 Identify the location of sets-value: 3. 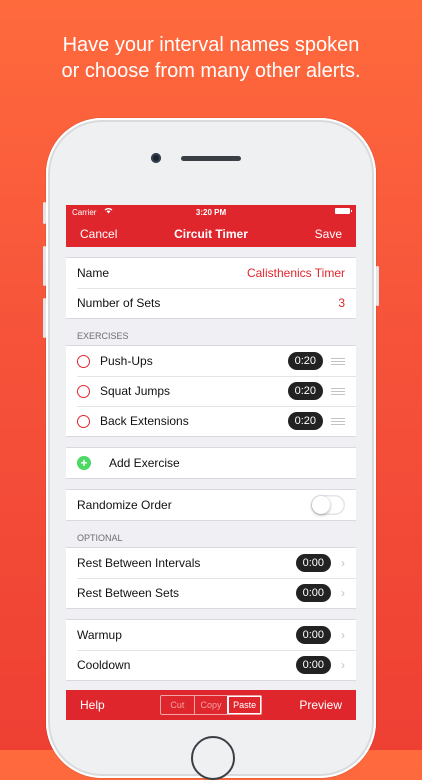
(341, 303).